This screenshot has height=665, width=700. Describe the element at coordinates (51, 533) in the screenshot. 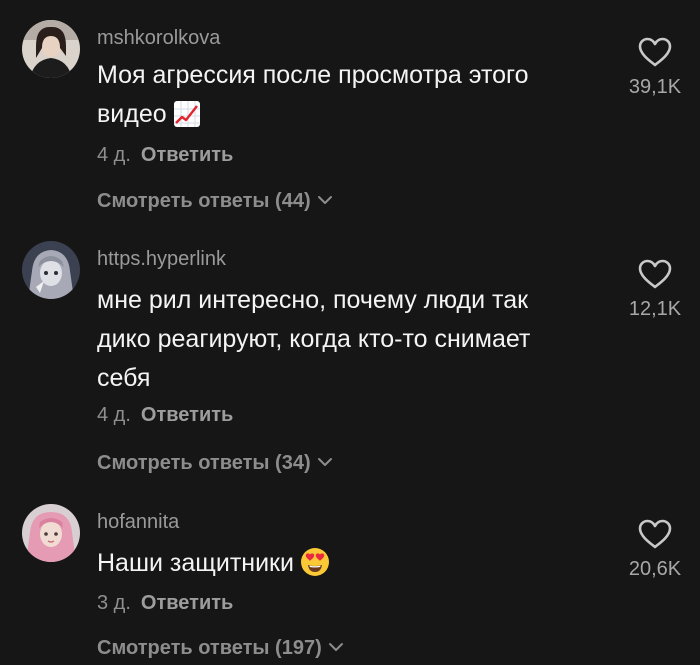

I see `avatar` at that location.